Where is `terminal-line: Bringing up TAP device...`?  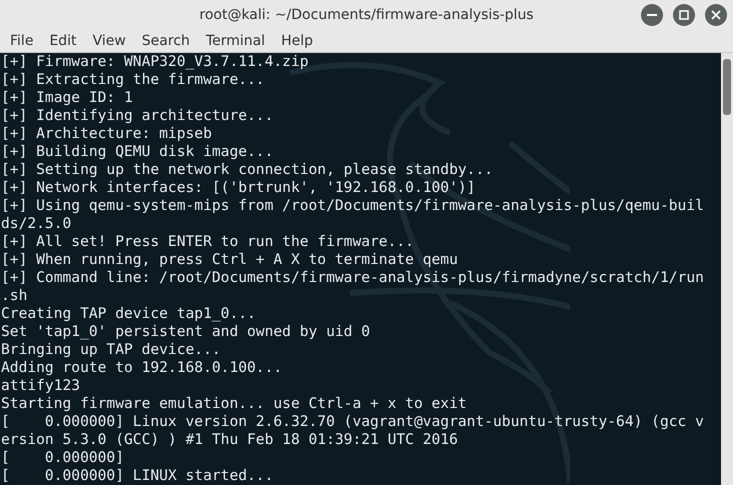 terminal-line: Bringing up TAP device... is located at coordinates (111, 350).